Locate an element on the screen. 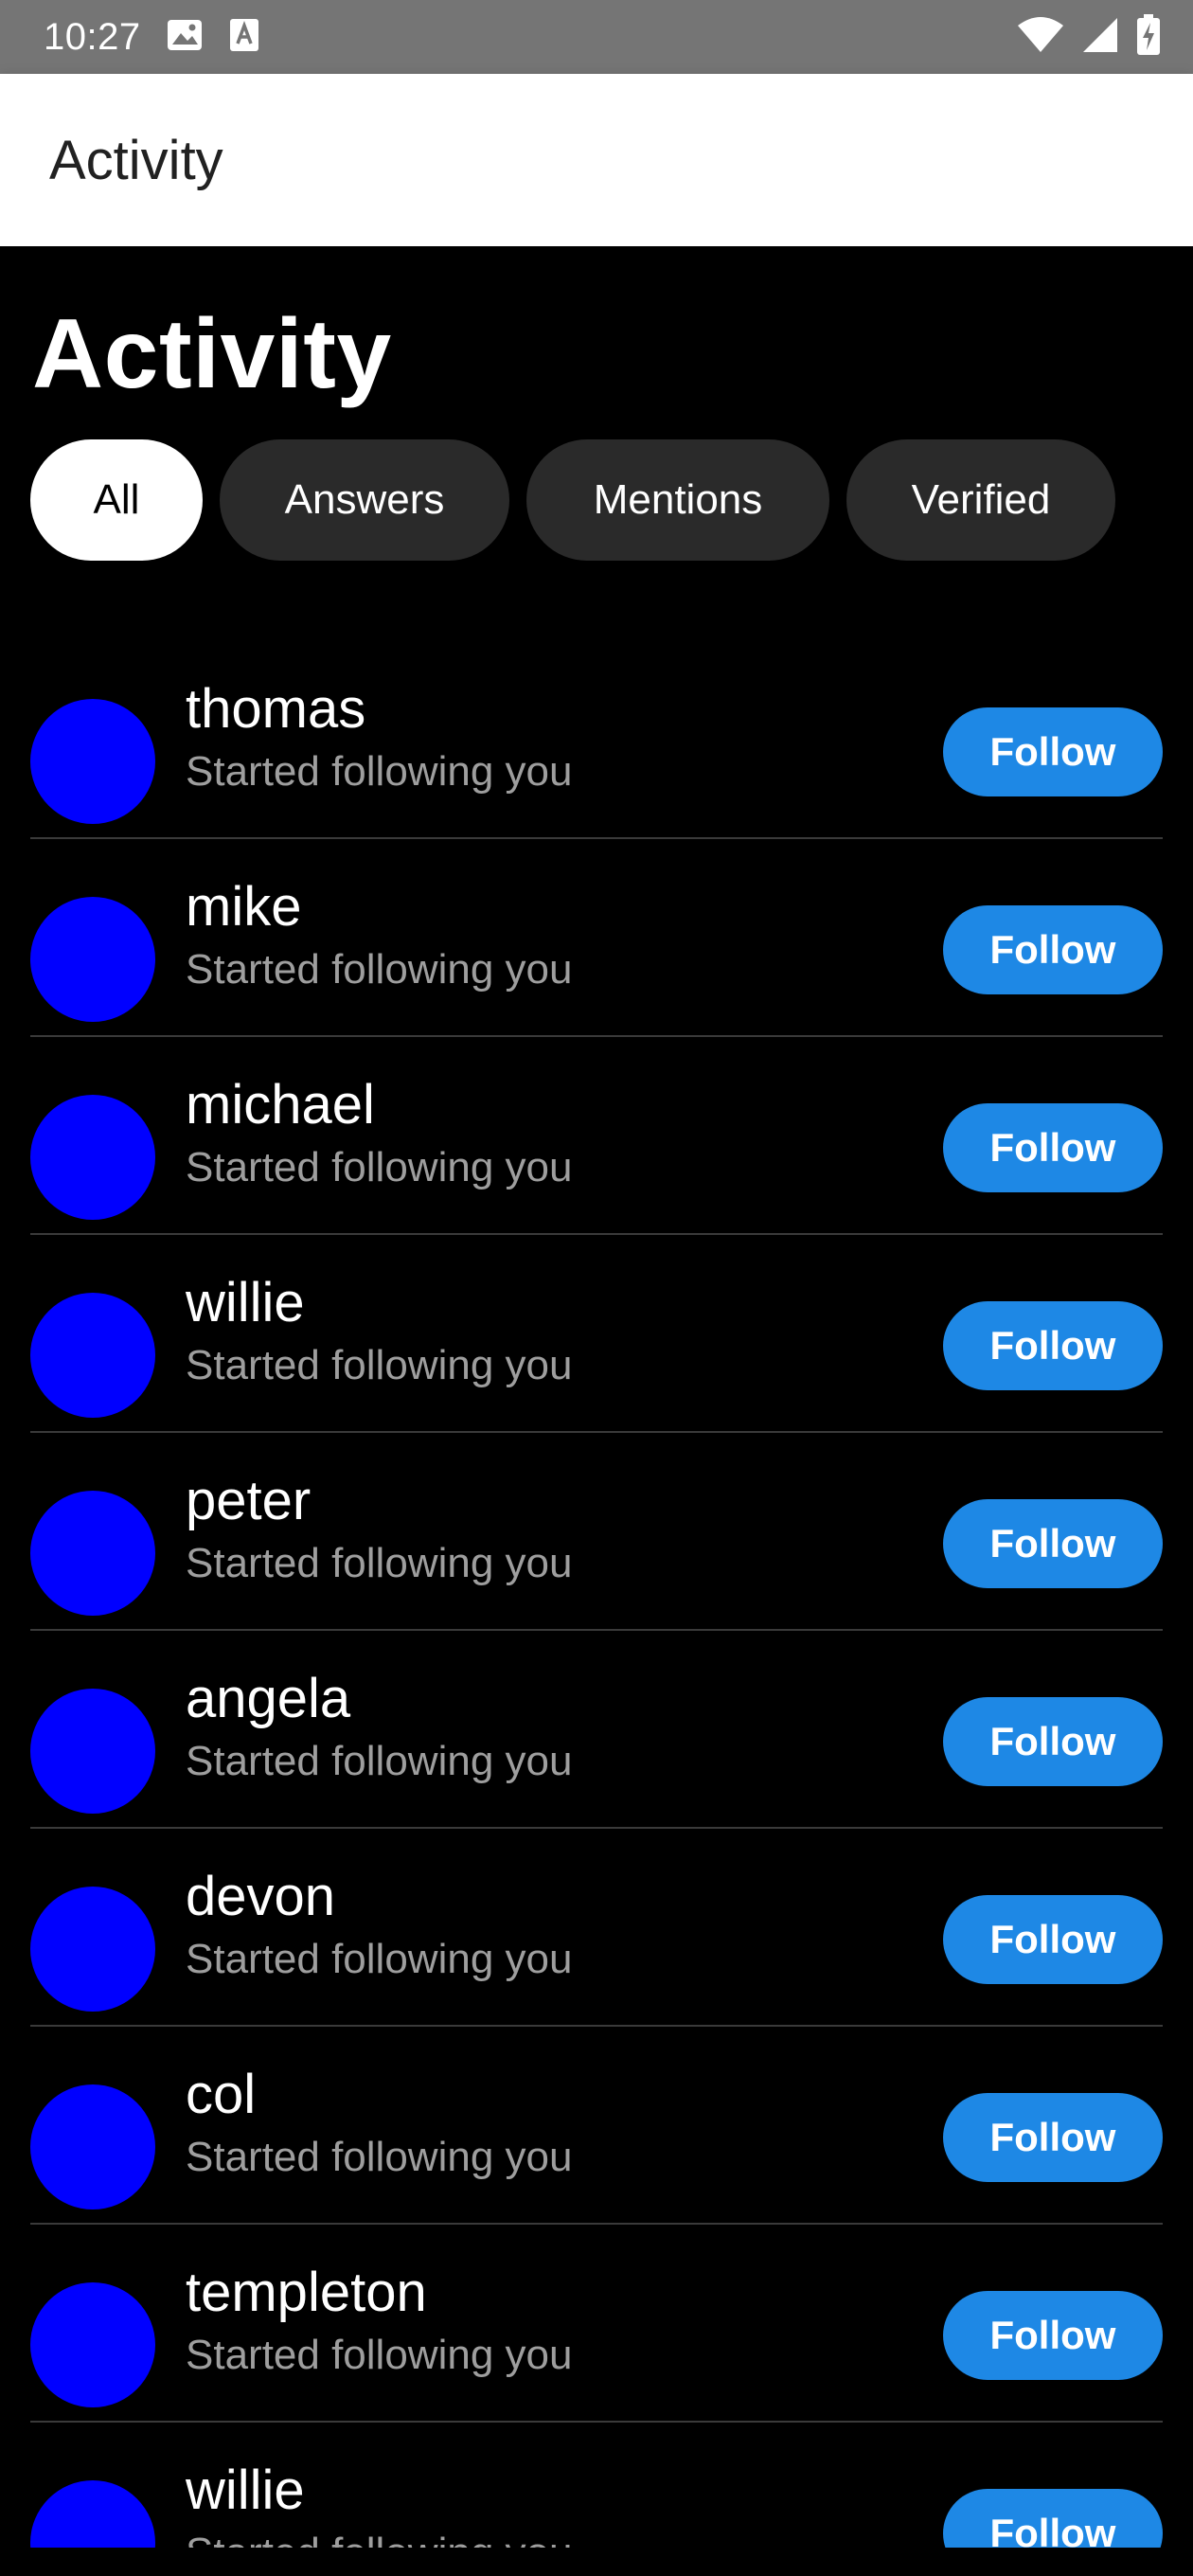 The width and height of the screenshot is (1193, 2576). user-name: michael is located at coordinates (280, 1105).